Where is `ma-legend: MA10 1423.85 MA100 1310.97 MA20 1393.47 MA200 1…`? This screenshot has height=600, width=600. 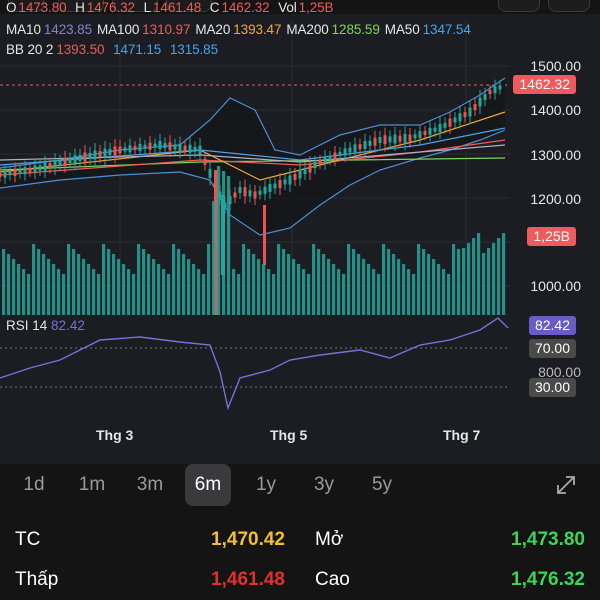
ma-legend: MA10 1423.85 MA100 1310.97 MA20 1393.47 MA200 1… is located at coordinates (241, 29).